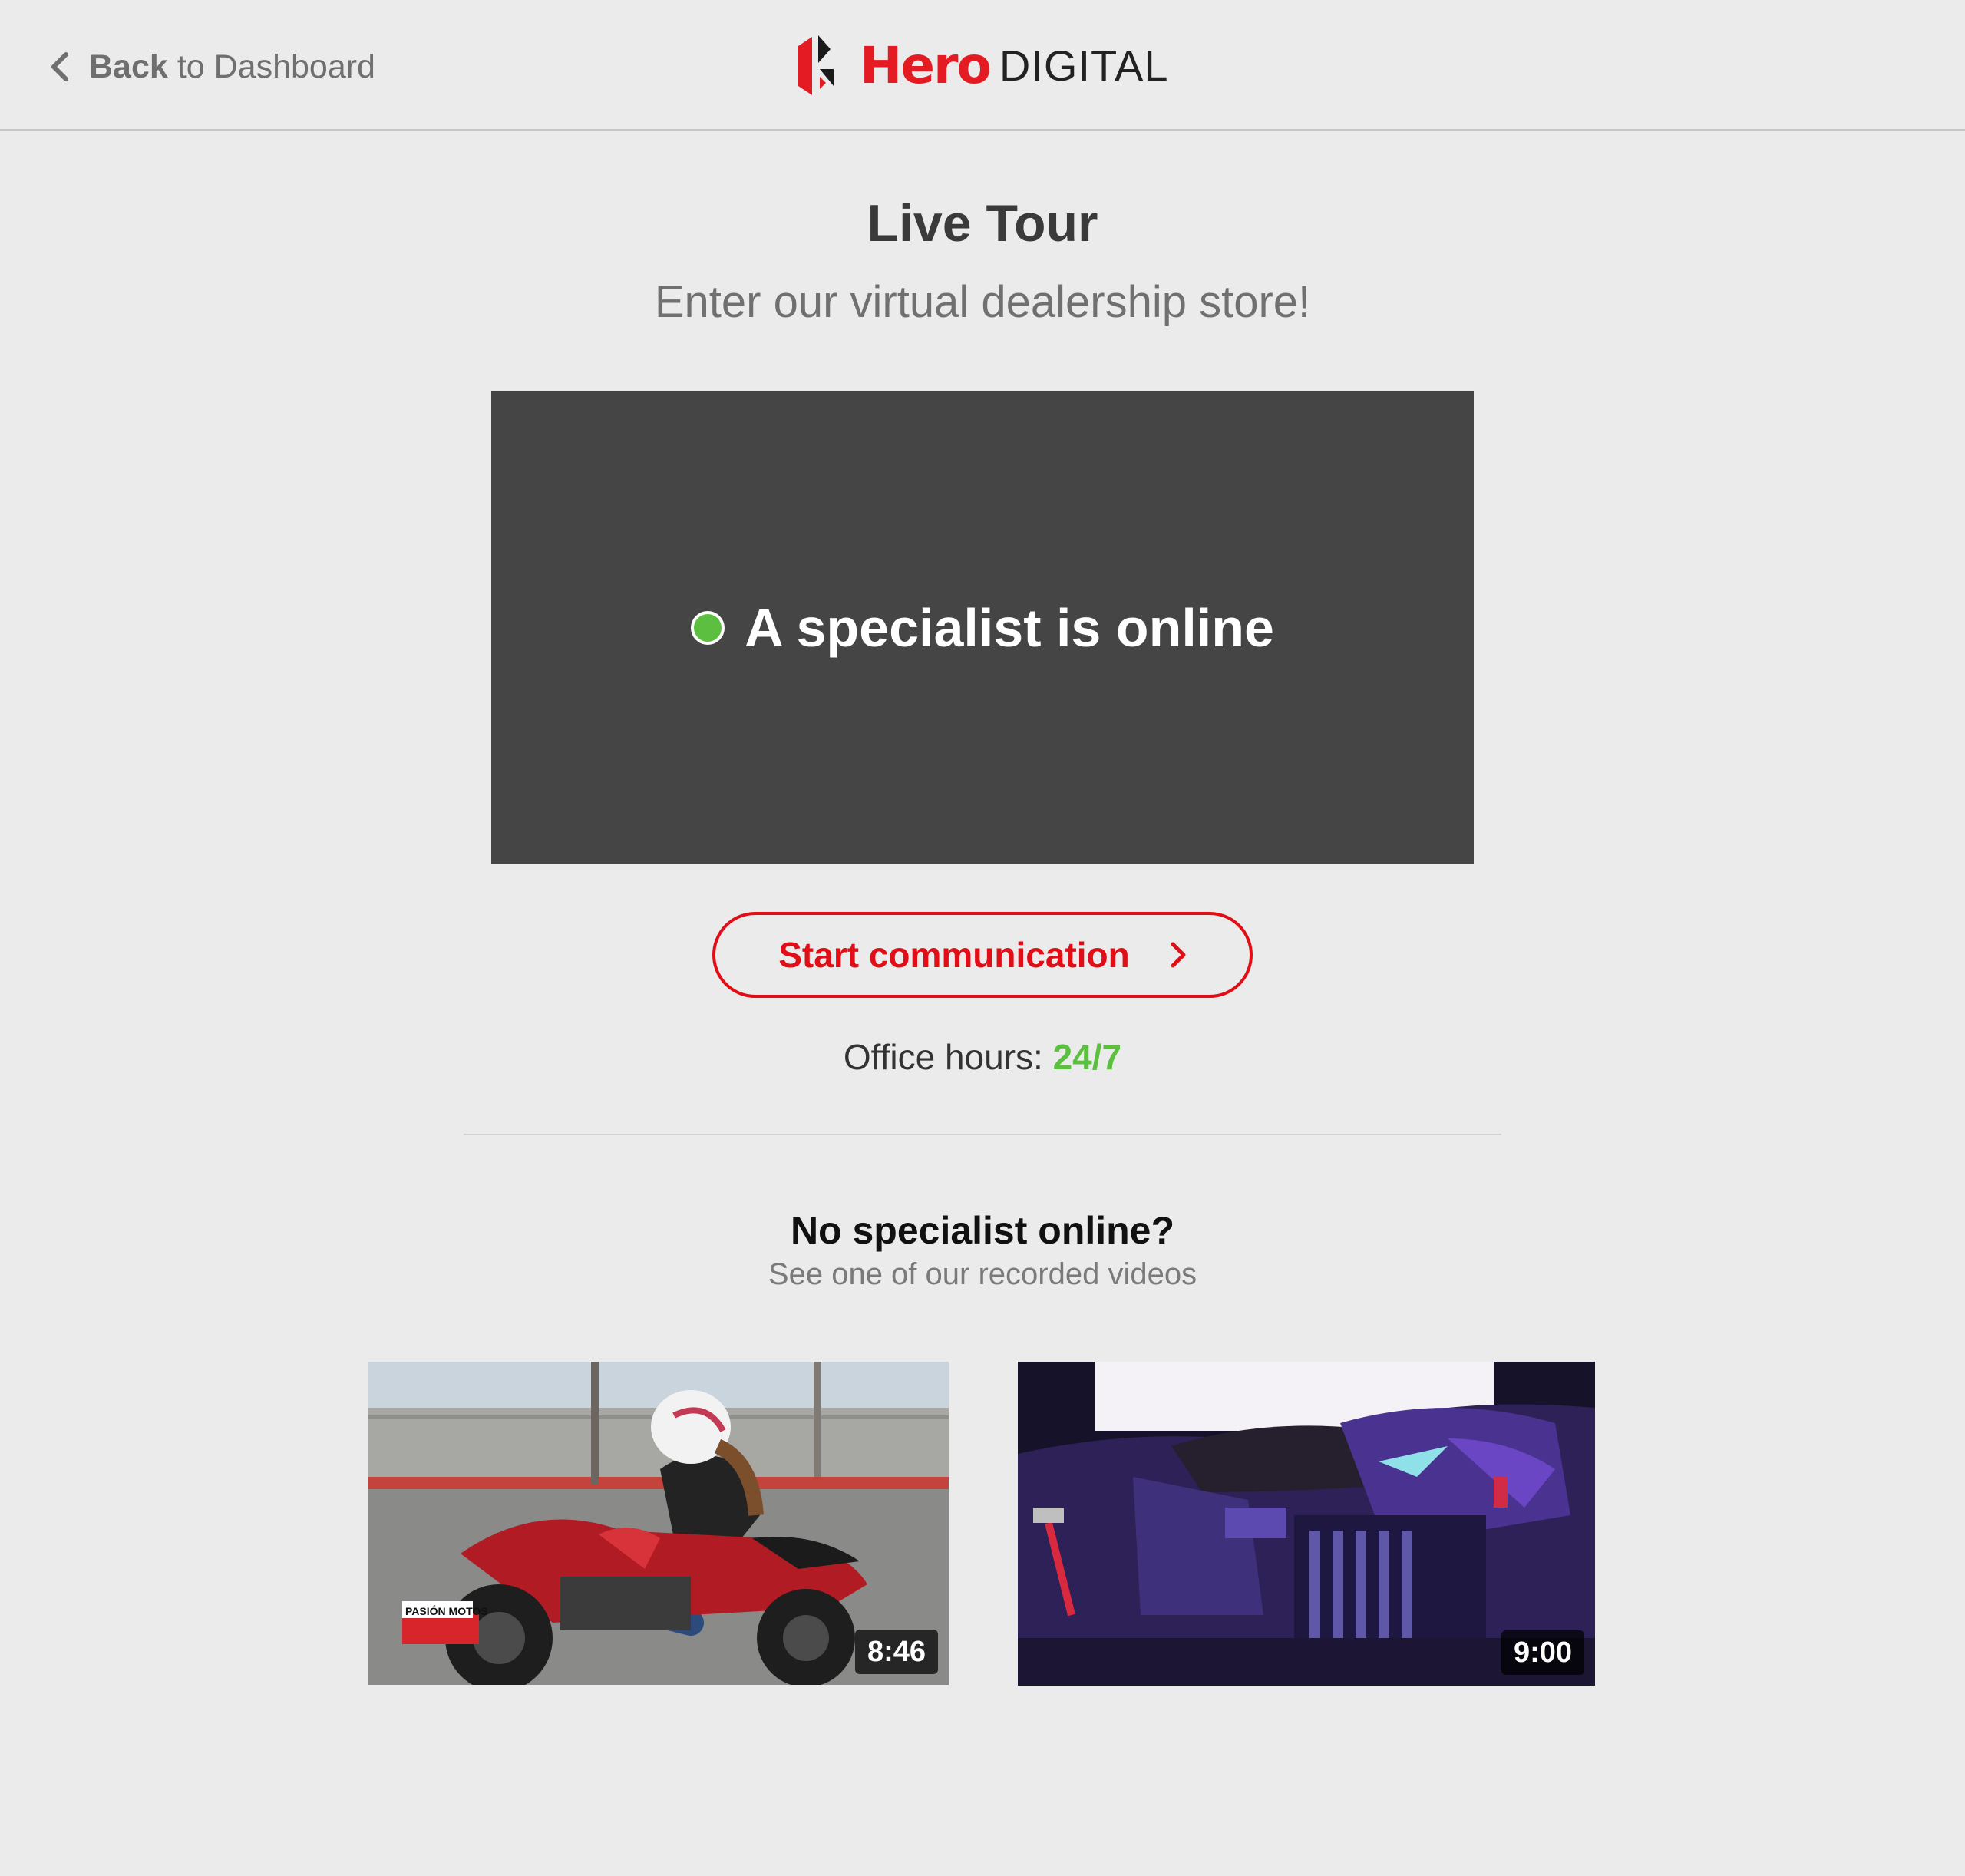 This screenshot has height=1876, width=1965. What do you see at coordinates (60, 66) in the screenshot?
I see `chevron-left-icon` at bounding box center [60, 66].